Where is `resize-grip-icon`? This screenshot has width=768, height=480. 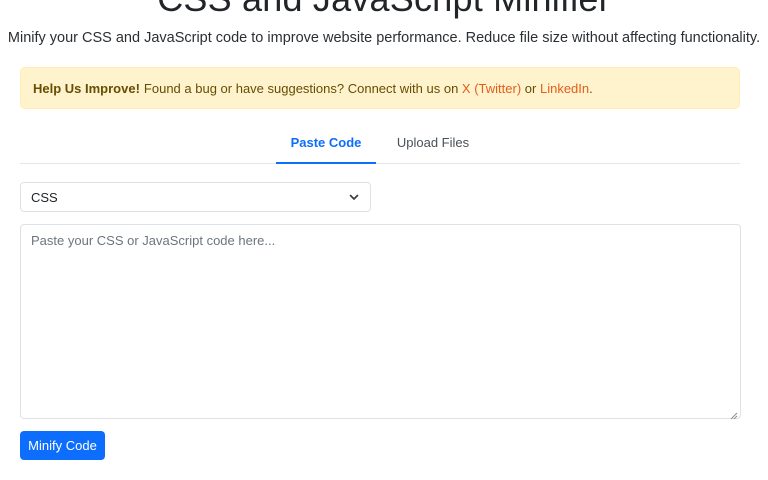 resize-grip-icon is located at coordinates (734, 414).